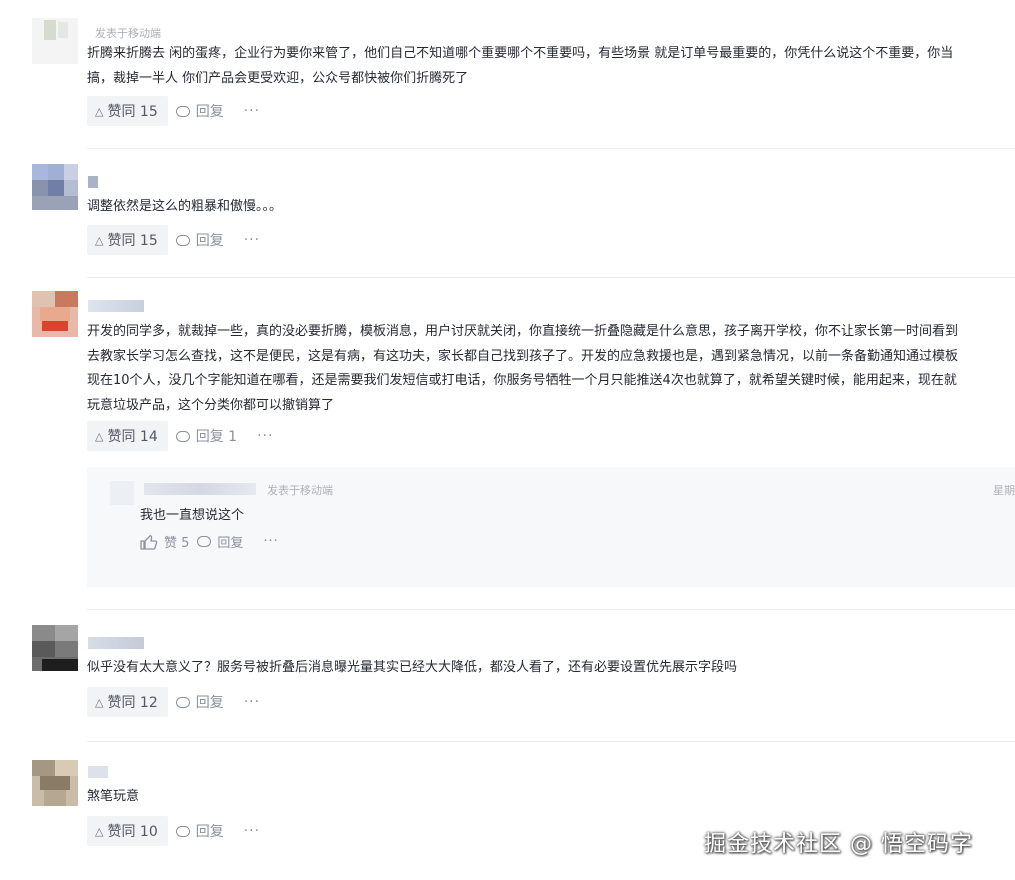 The height and width of the screenshot is (880, 1015). Describe the element at coordinates (185, 206) in the screenshot. I see `comment-text-line: 调整依然是这么的粗暴和傲慢。。。` at that location.